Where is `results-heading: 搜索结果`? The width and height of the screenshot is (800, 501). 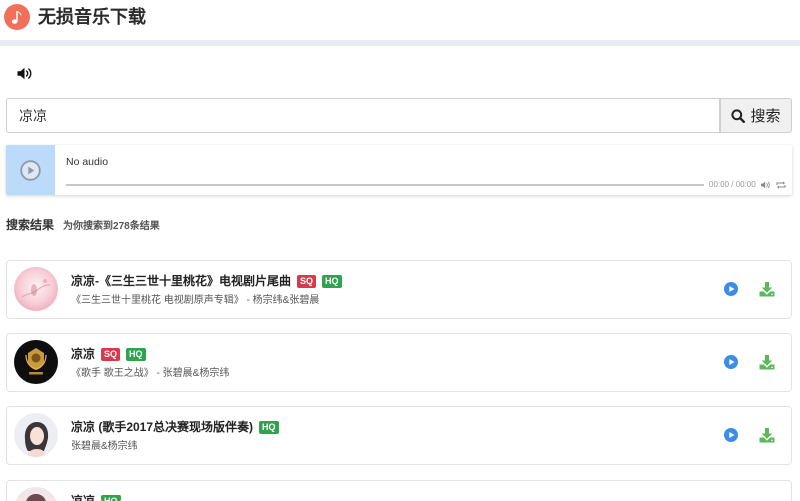
results-heading: 搜索结果 is located at coordinates (30, 225).